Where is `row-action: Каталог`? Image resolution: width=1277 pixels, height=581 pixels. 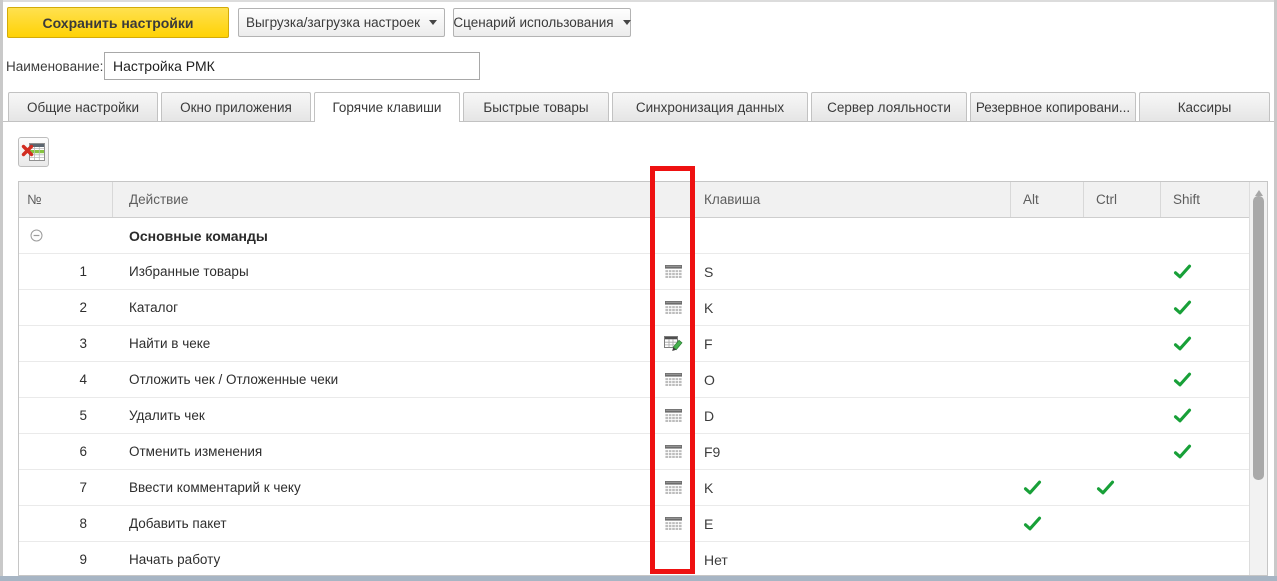 row-action: Каталог is located at coordinates (154, 307).